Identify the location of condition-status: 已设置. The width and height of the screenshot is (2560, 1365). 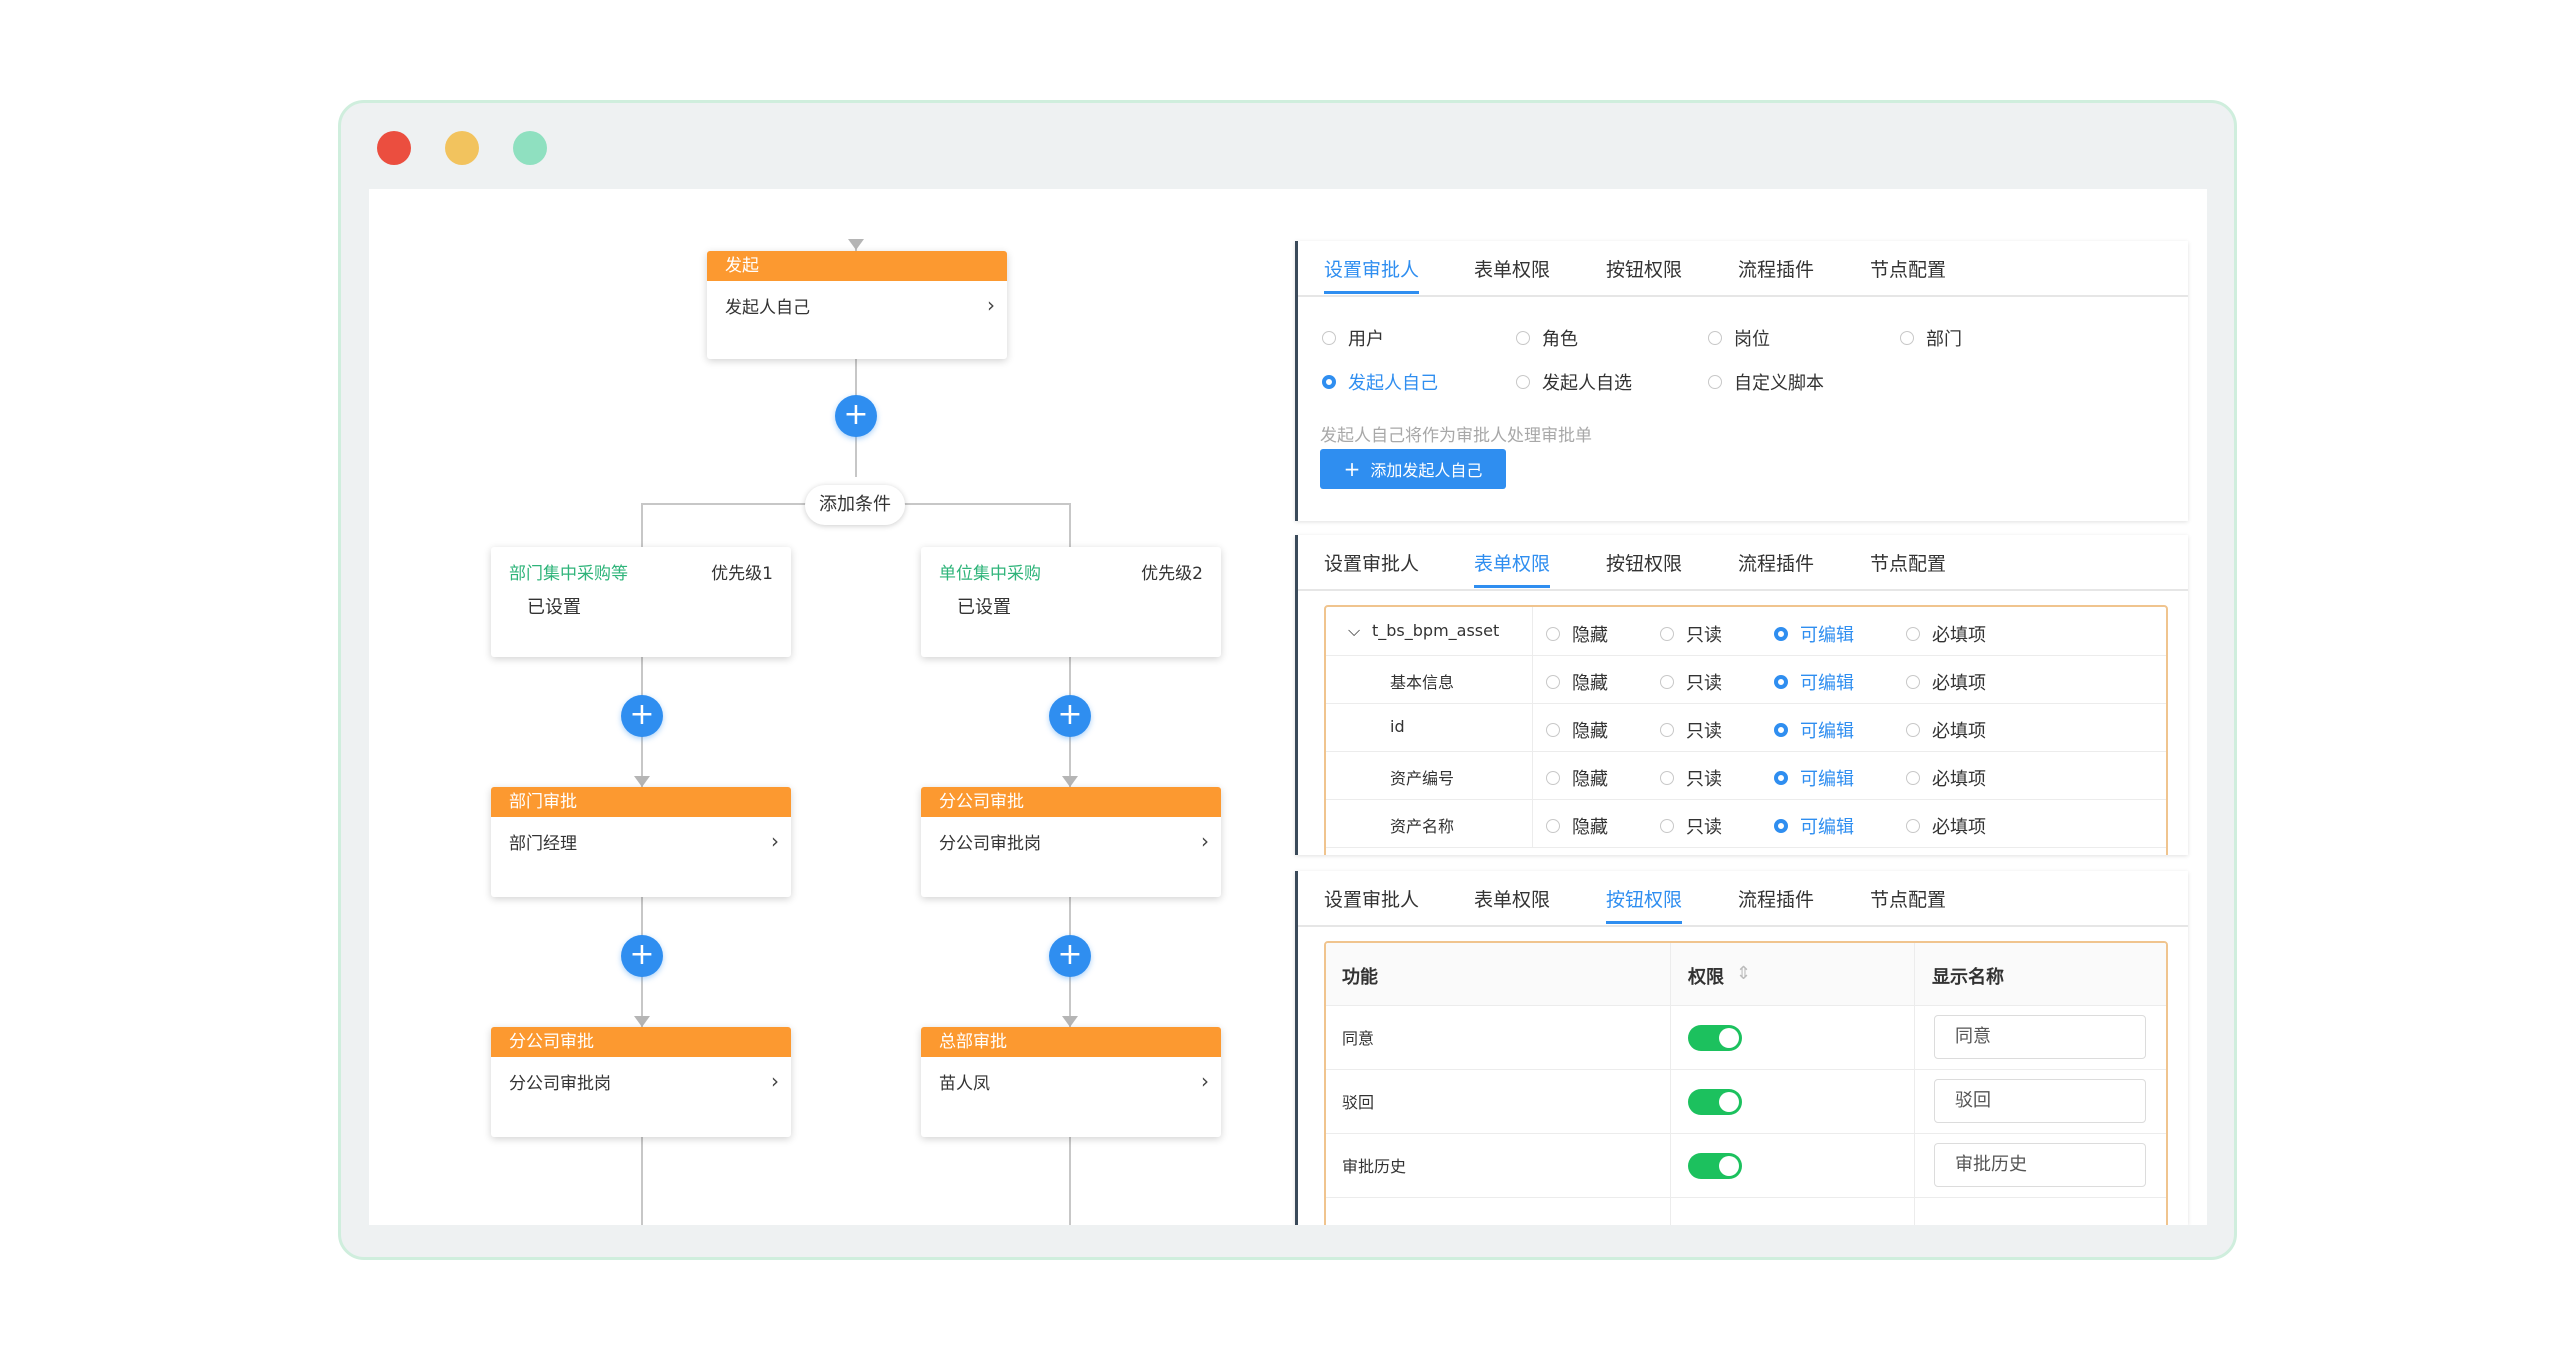
(554, 607).